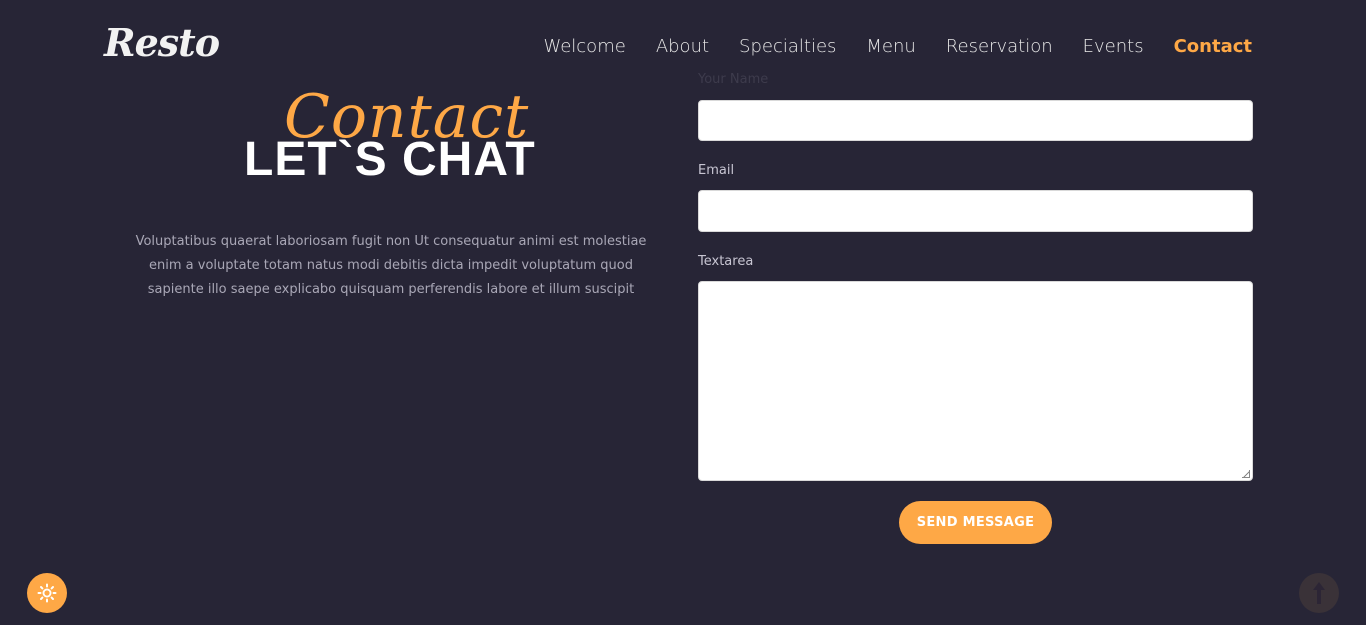 This screenshot has width=1366, height=625. I want to click on scroll-to-top-button, so click(1319, 593).